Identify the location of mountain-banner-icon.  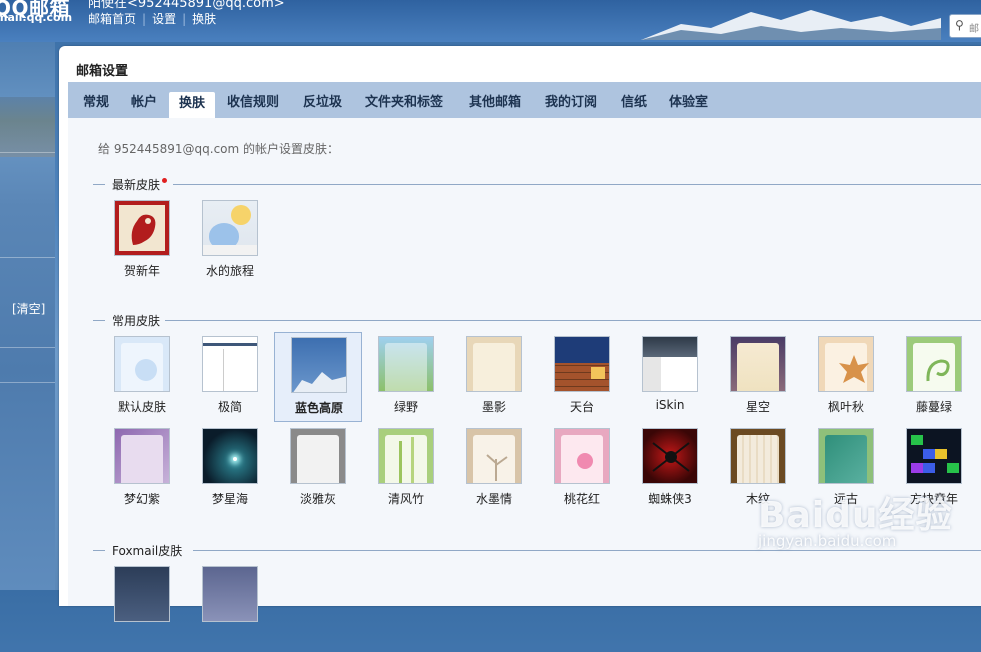
(791, 25).